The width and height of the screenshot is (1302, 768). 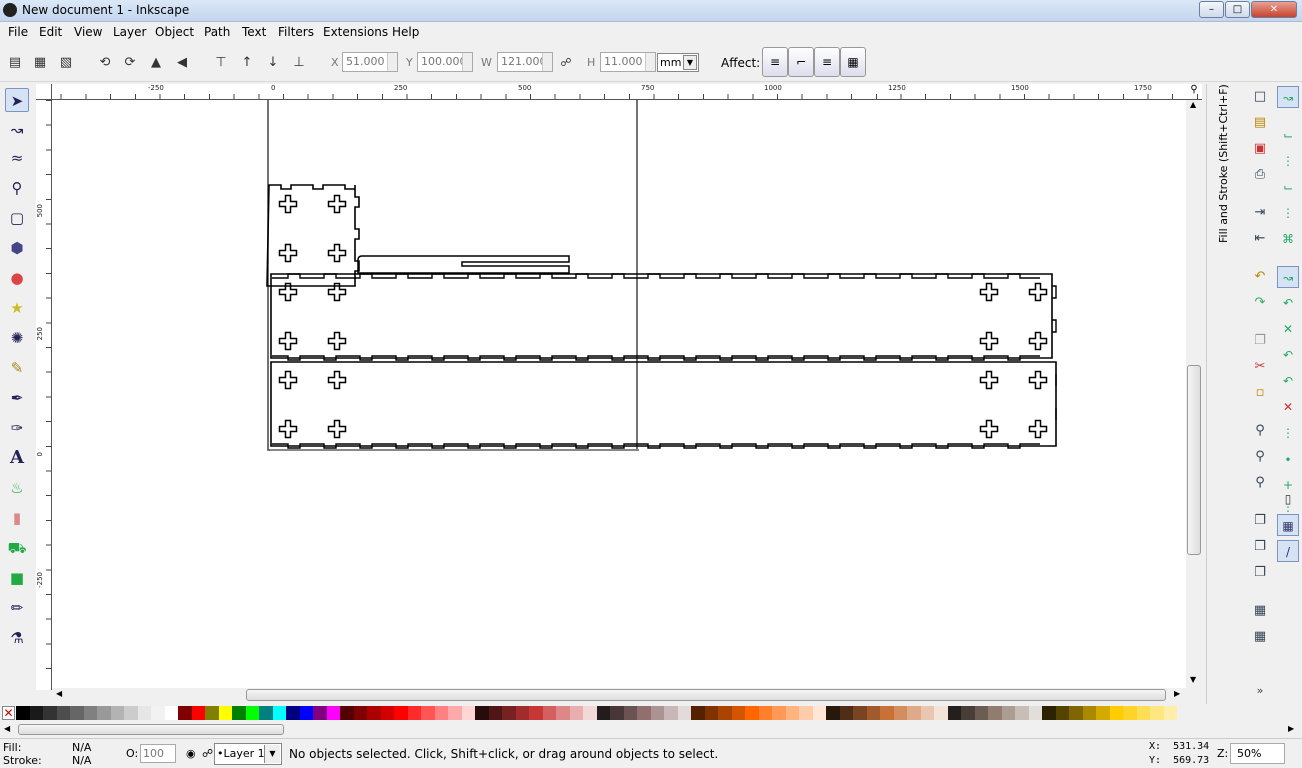 What do you see at coordinates (1237, 9) in the screenshot?
I see `maximize-button: □` at bounding box center [1237, 9].